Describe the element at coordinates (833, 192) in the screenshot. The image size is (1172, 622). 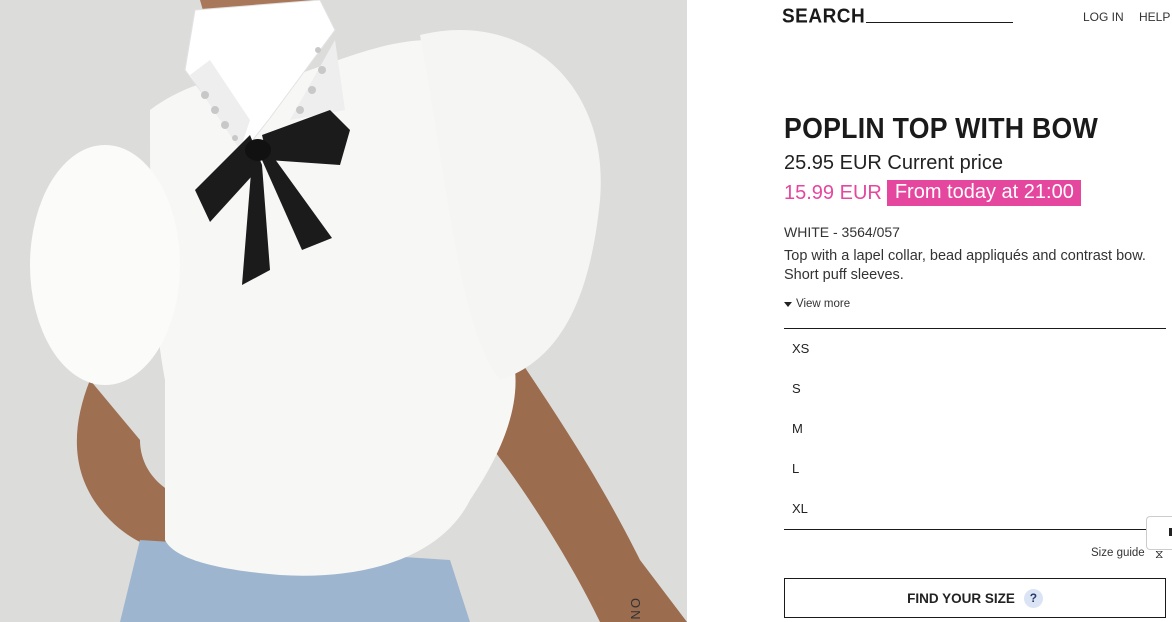
I see `sale-price: 15.99 EUR` at that location.